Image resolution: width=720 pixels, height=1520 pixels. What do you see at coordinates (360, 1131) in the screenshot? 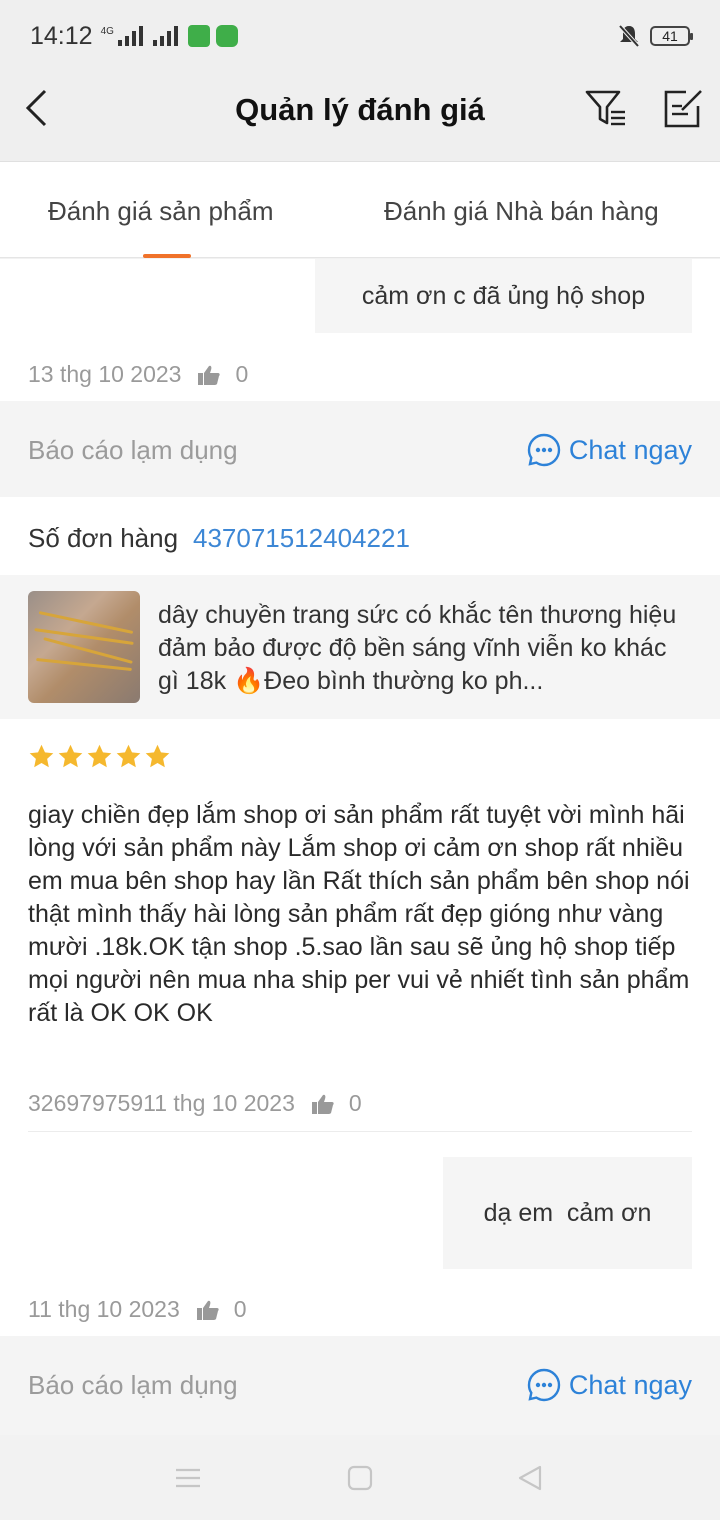
I see `divider` at bounding box center [360, 1131].